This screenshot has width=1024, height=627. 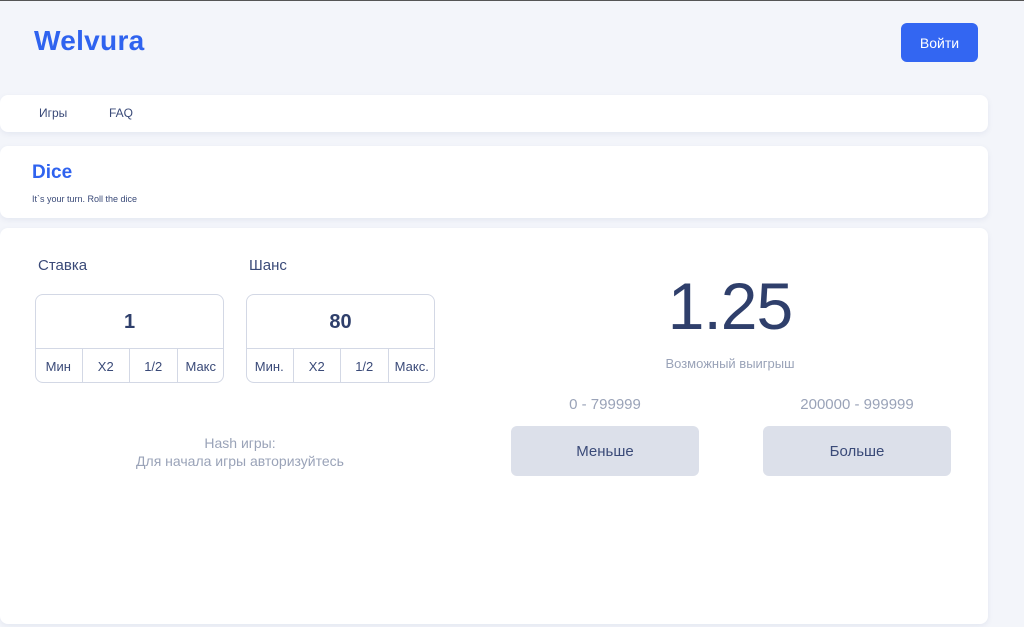 What do you see at coordinates (200, 366) in the screenshot?
I see `bet-max-button: Макс` at bounding box center [200, 366].